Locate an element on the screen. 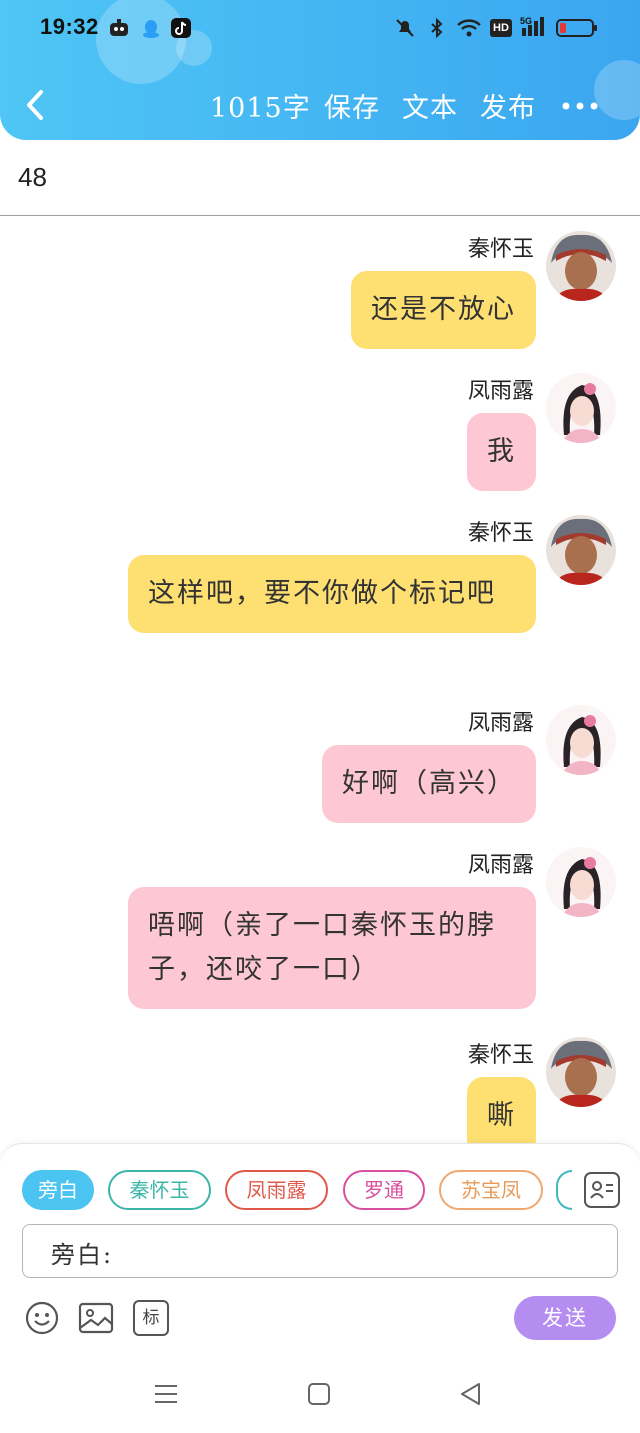  mute-icon is located at coordinates (405, 28).